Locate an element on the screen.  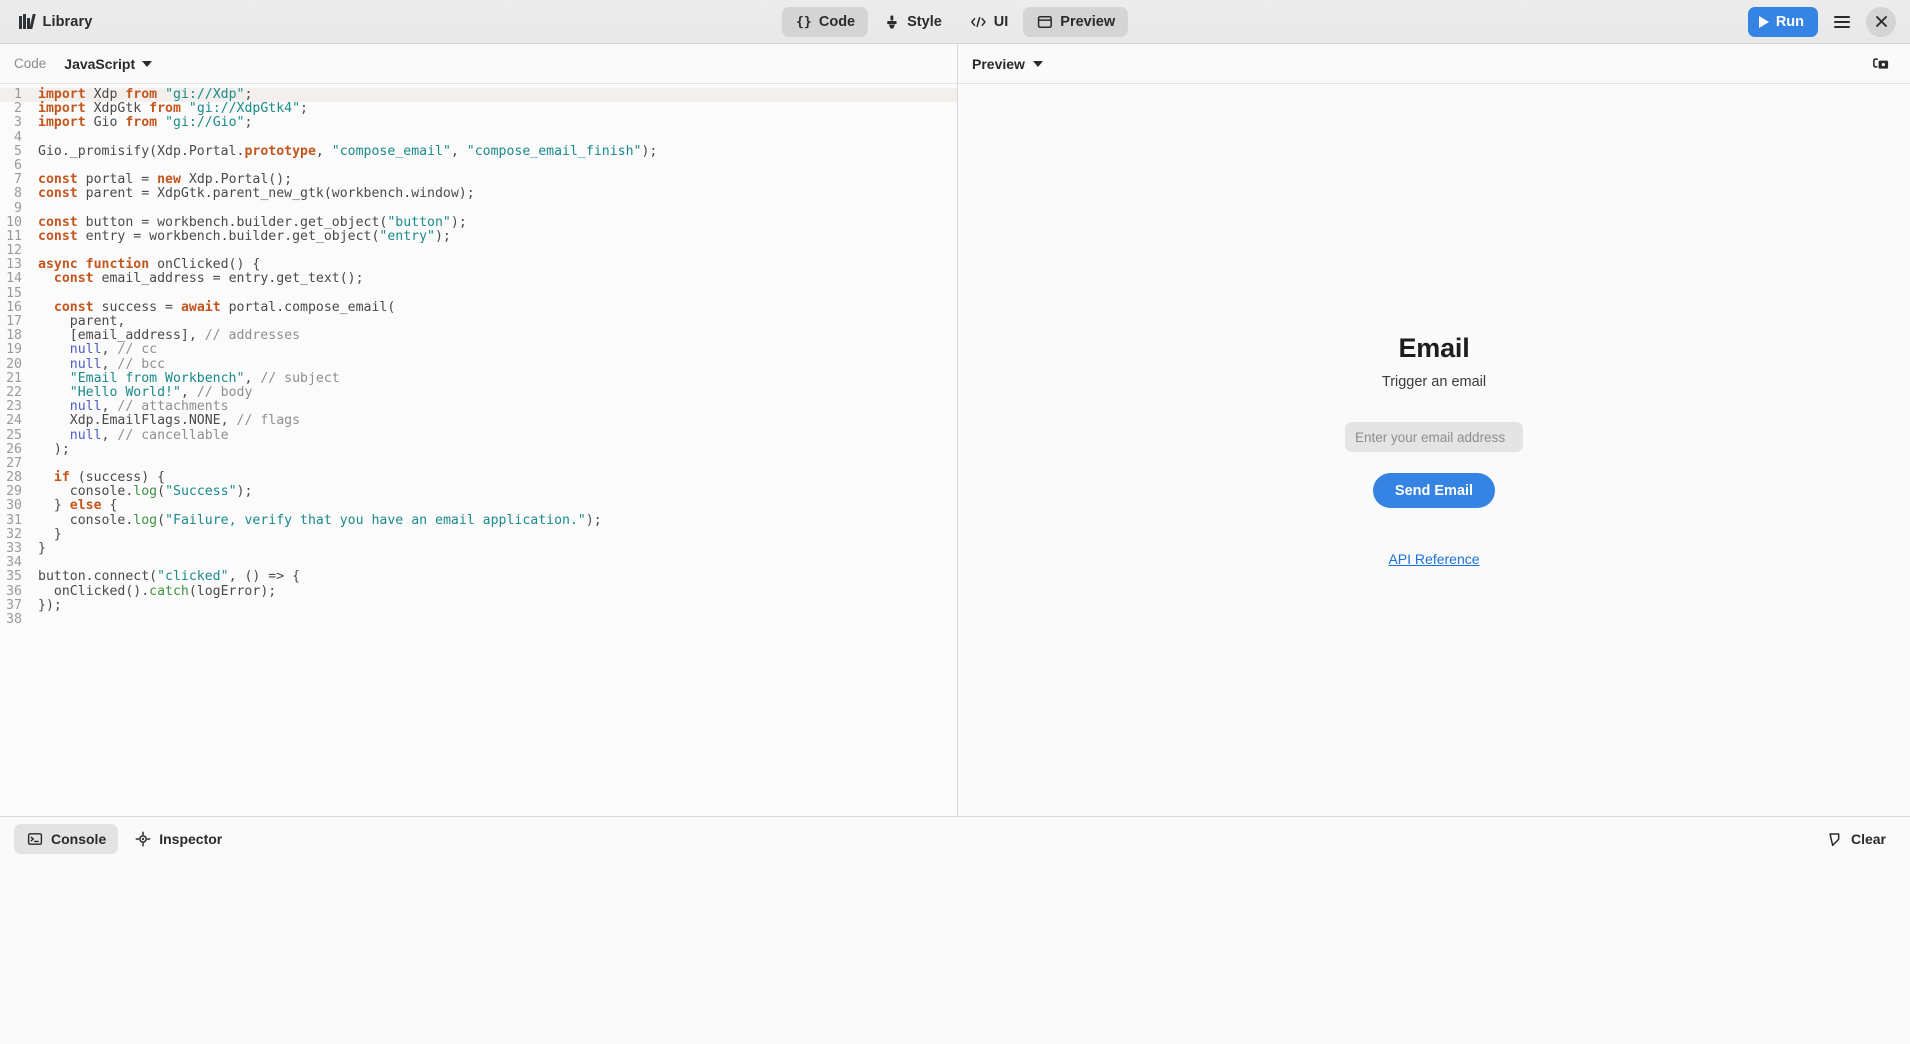
code-line: 24 Xdp.EmailFlags.NONE, // flags is located at coordinates (478, 421).